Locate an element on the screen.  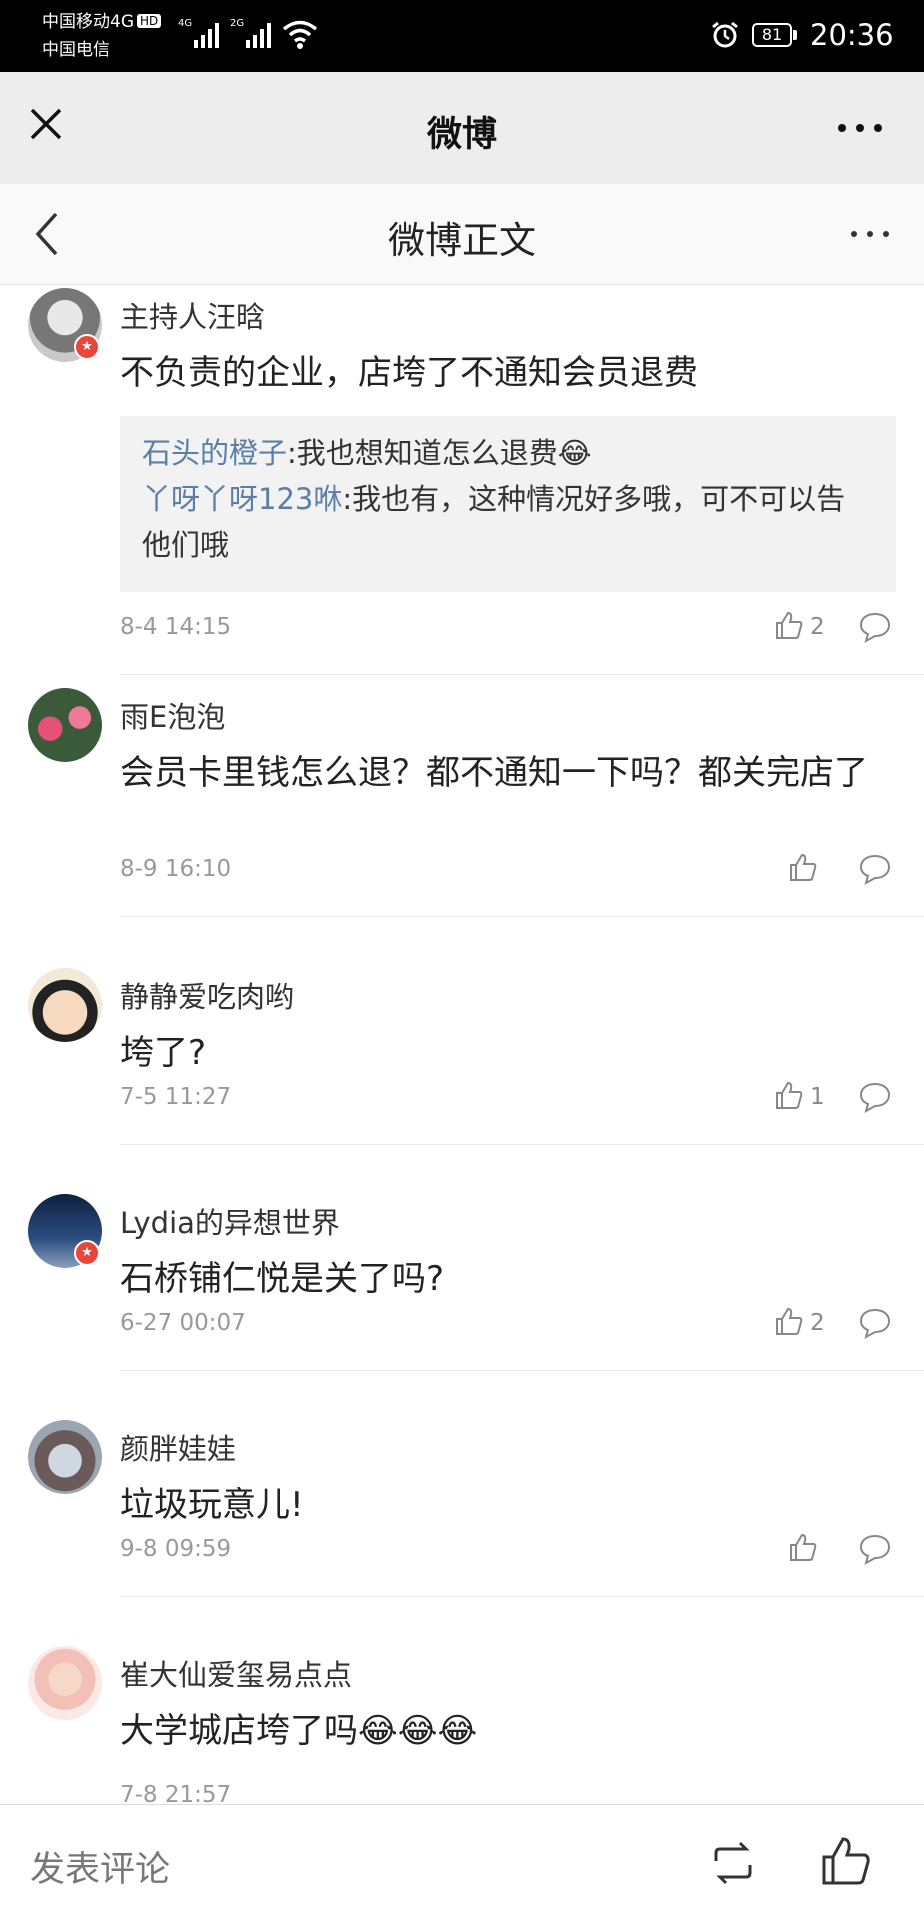
comment-input: 发表评论 is located at coordinates (100, 1866).